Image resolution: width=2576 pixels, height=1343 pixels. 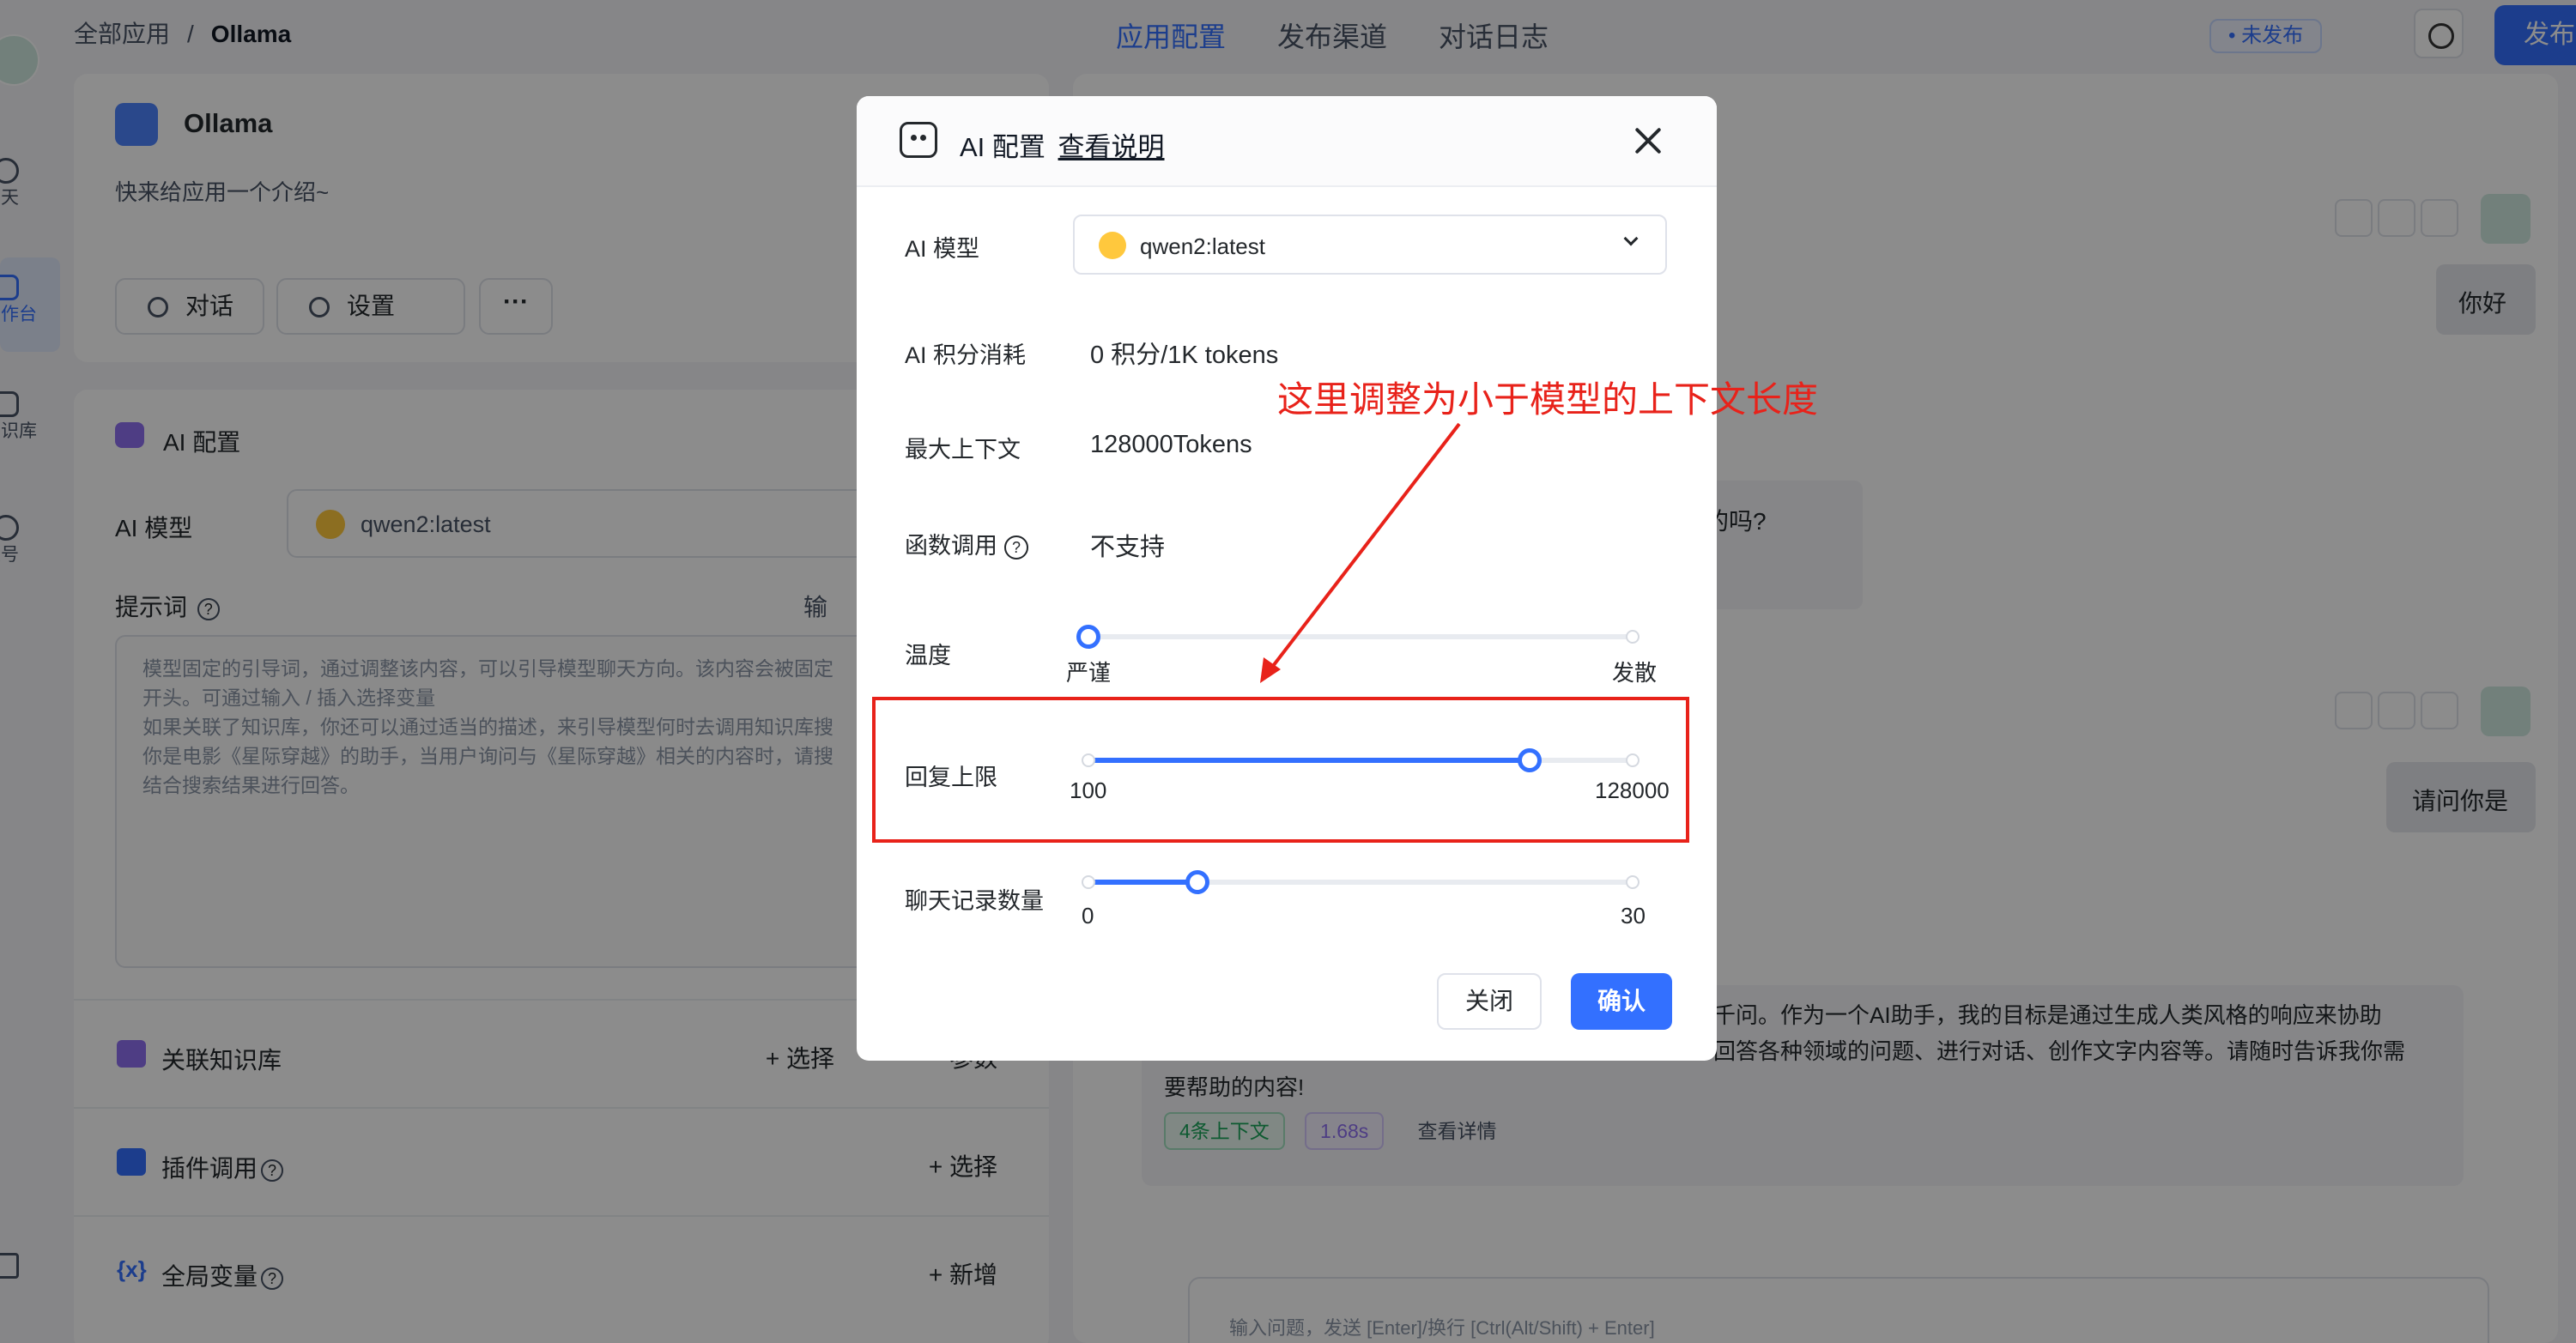 What do you see at coordinates (1088, 882) in the screenshot?
I see `slider-start-dot` at bounding box center [1088, 882].